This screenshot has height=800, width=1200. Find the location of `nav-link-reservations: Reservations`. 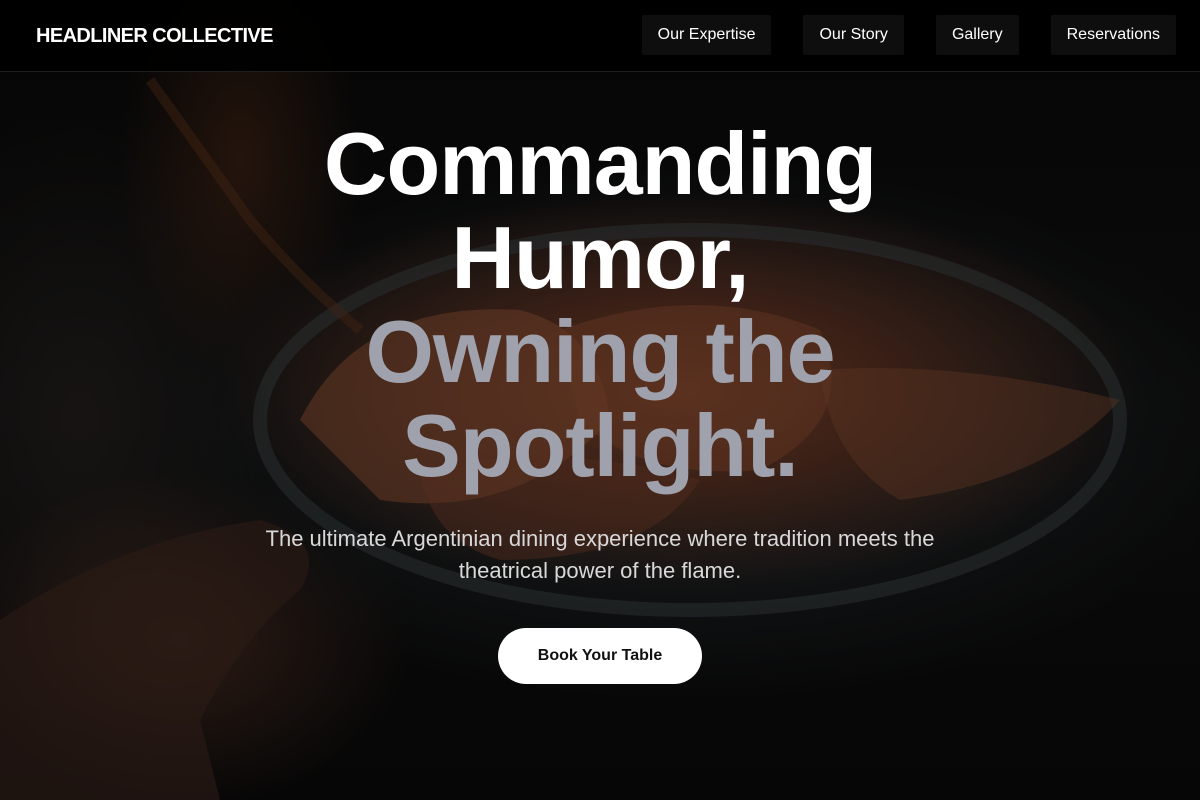

nav-link-reservations: Reservations is located at coordinates (1113, 35).